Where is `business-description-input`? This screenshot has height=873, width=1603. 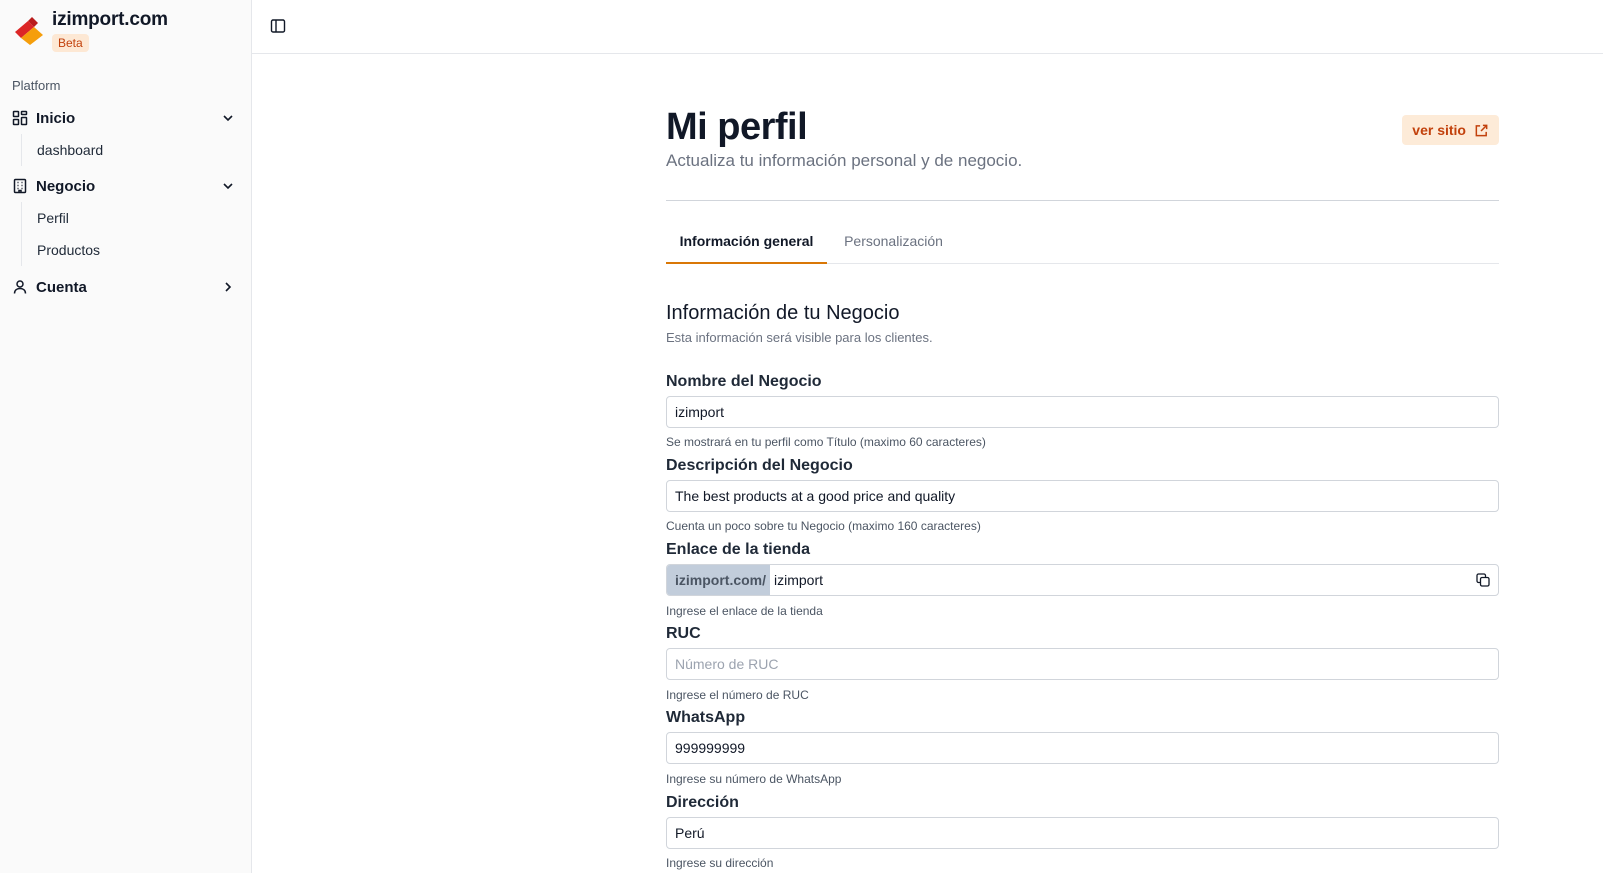
business-description-input is located at coordinates (1082, 496).